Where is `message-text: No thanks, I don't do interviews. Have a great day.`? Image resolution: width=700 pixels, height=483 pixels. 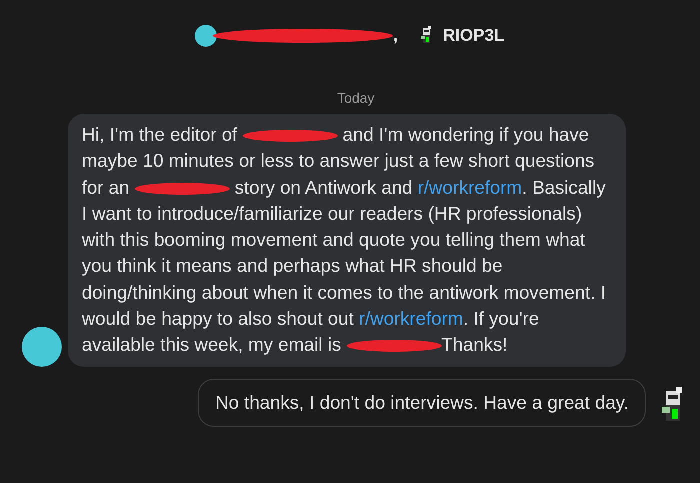
message-text: No thanks, I don't do interviews. Have a great day. is located at coordinates (422, 402).